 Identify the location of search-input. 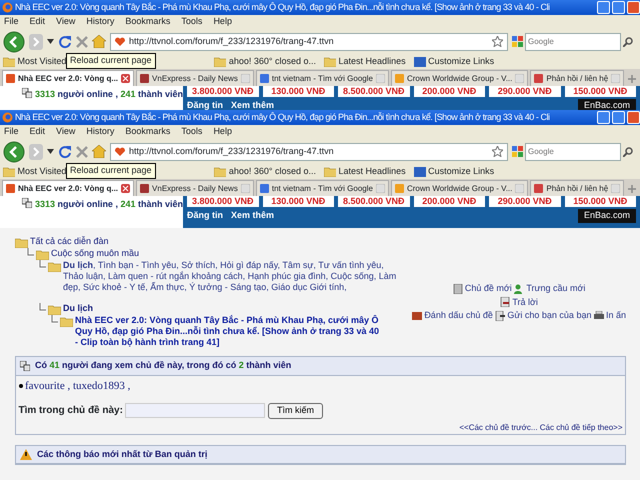
(195, 410).